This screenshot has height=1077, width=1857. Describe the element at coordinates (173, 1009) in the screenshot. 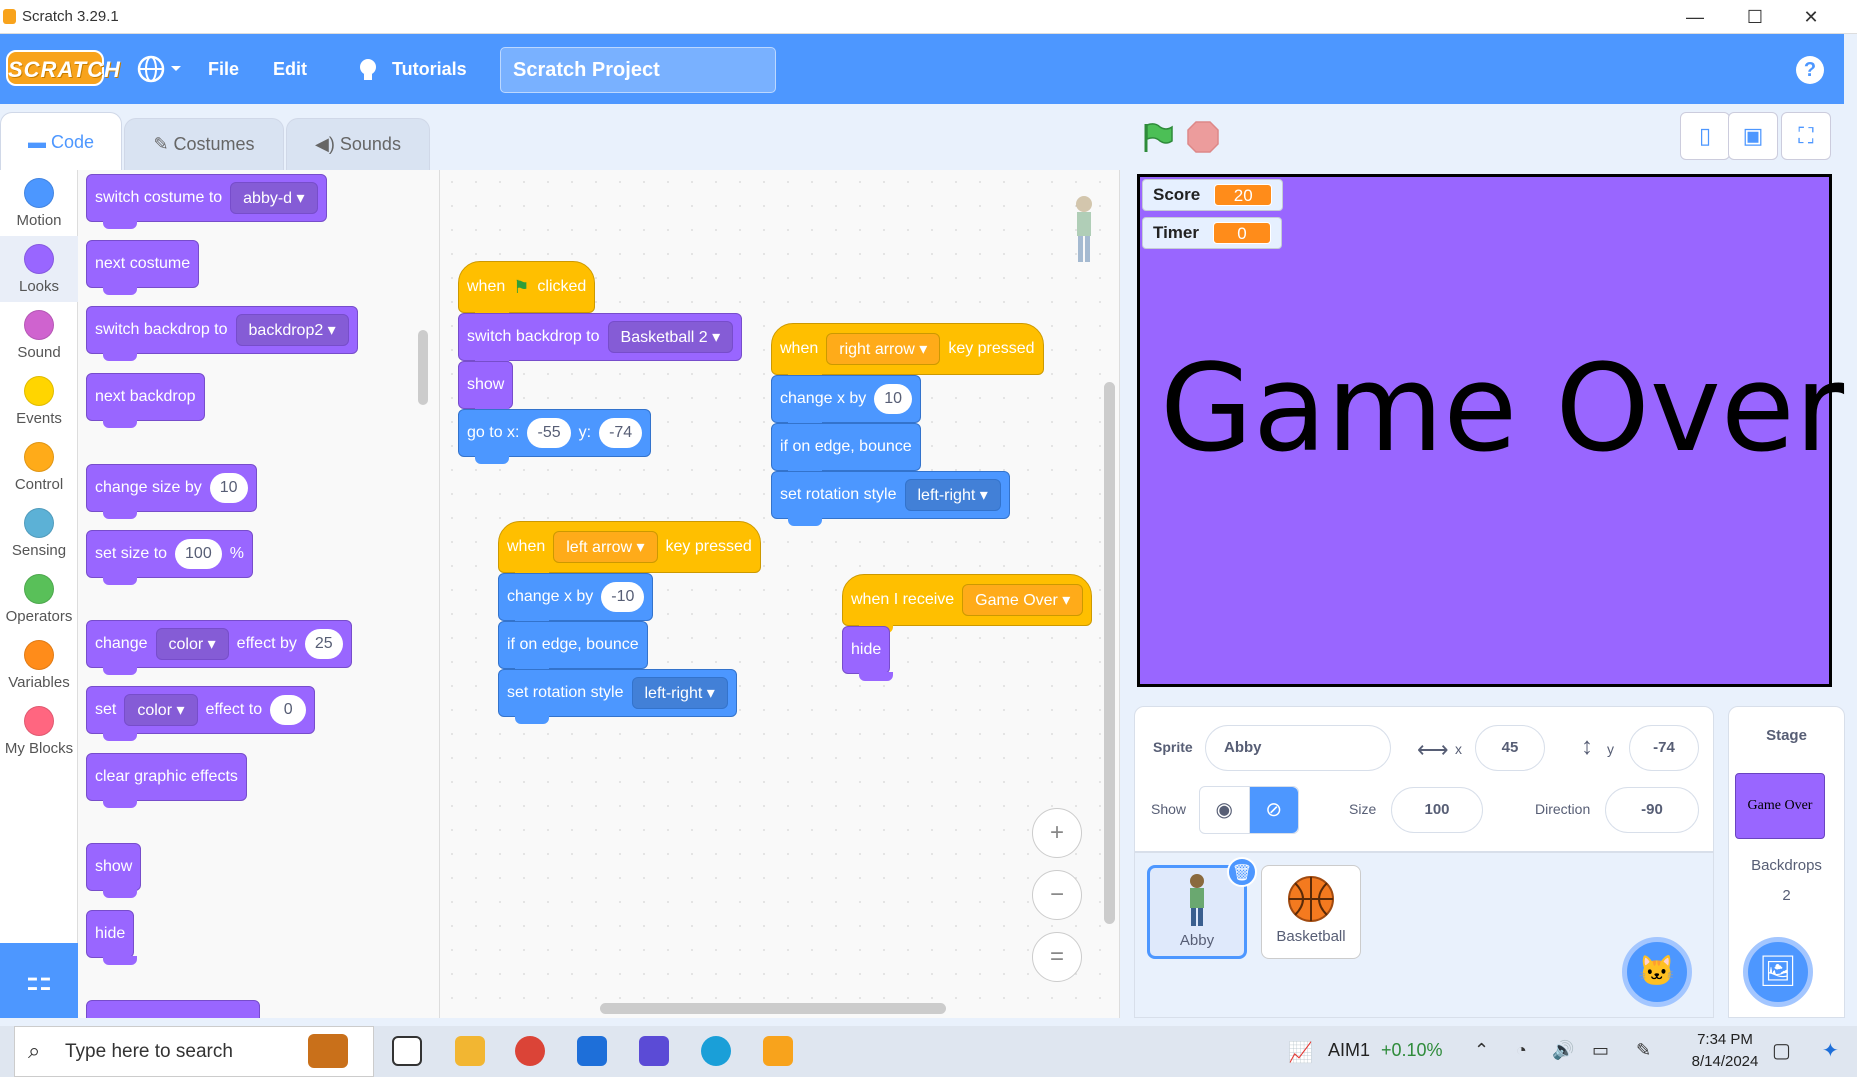

I see `block-partial` at that location.